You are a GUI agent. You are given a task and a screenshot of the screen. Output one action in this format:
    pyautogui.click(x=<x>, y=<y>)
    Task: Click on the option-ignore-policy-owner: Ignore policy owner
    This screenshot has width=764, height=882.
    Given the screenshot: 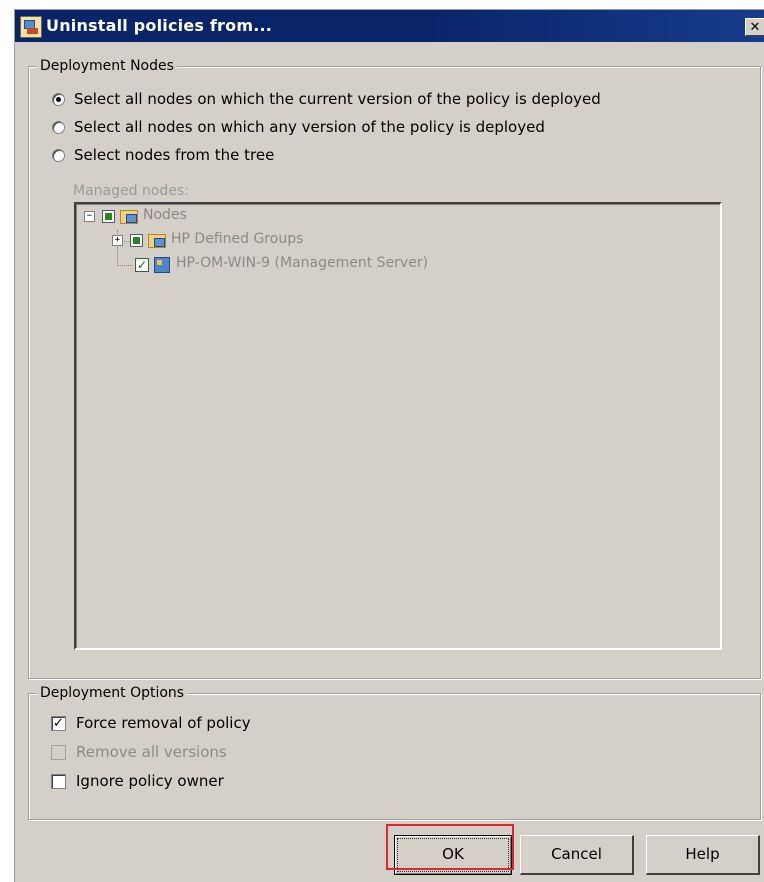 What is the action you would take?
    pyautogui.click(x=137, y=781)
    